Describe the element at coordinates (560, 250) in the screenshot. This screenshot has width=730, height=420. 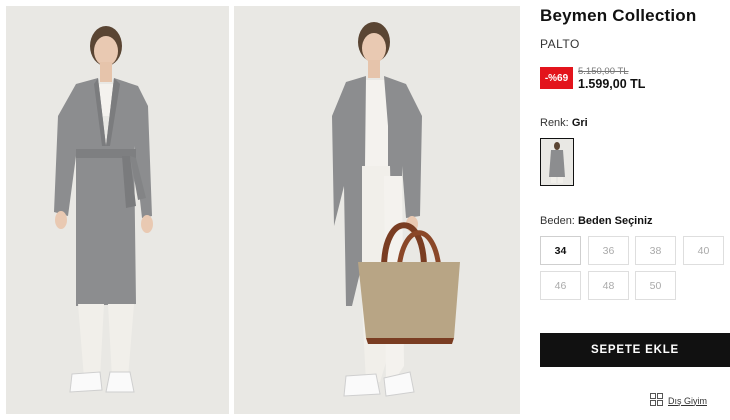
I see `size-option-34: 34` at that location.